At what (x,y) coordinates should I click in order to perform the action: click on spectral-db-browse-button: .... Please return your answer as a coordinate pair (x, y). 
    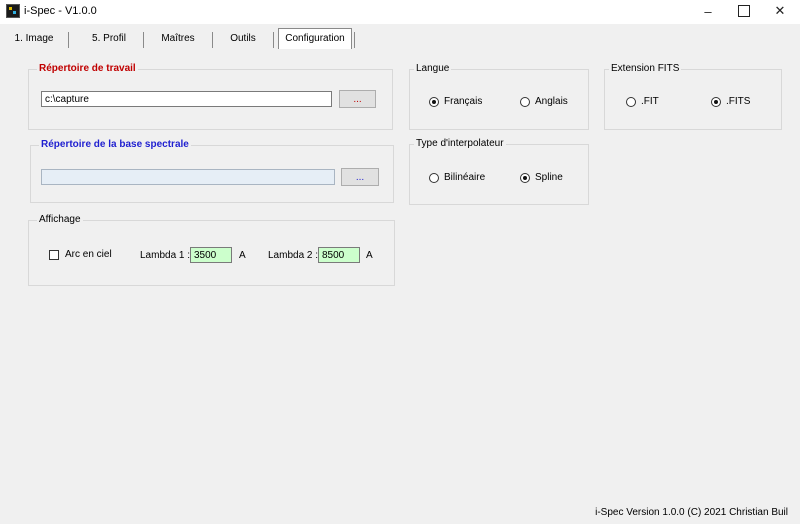
    Looking at the image, I should click on (360, 177).